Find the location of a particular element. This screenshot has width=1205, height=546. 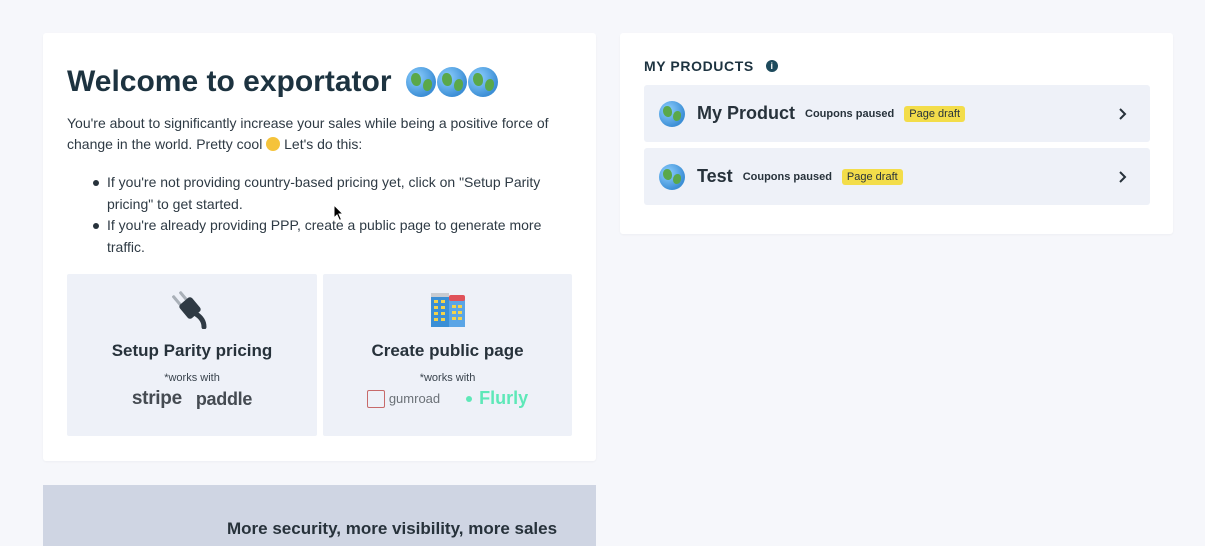

welcome-title: Welcome to exportator is located at coordinates (283, 82).